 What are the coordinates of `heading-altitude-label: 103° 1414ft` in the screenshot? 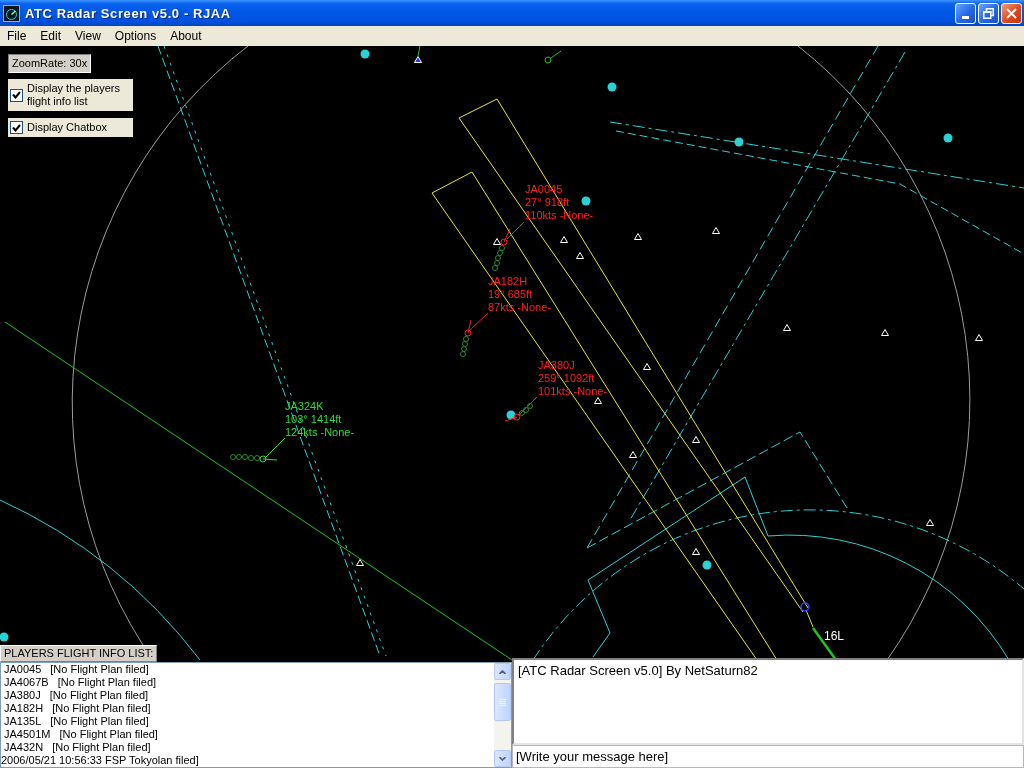 It's located at (313, 419).